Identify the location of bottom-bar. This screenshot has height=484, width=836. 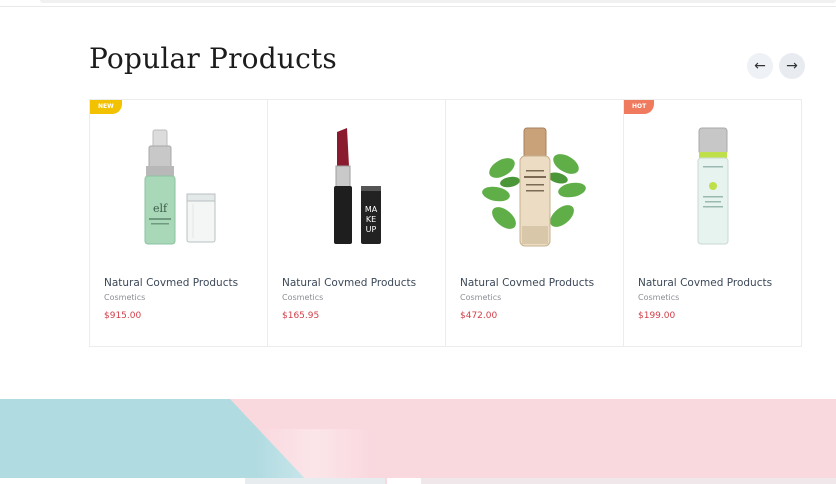
(418, 481).